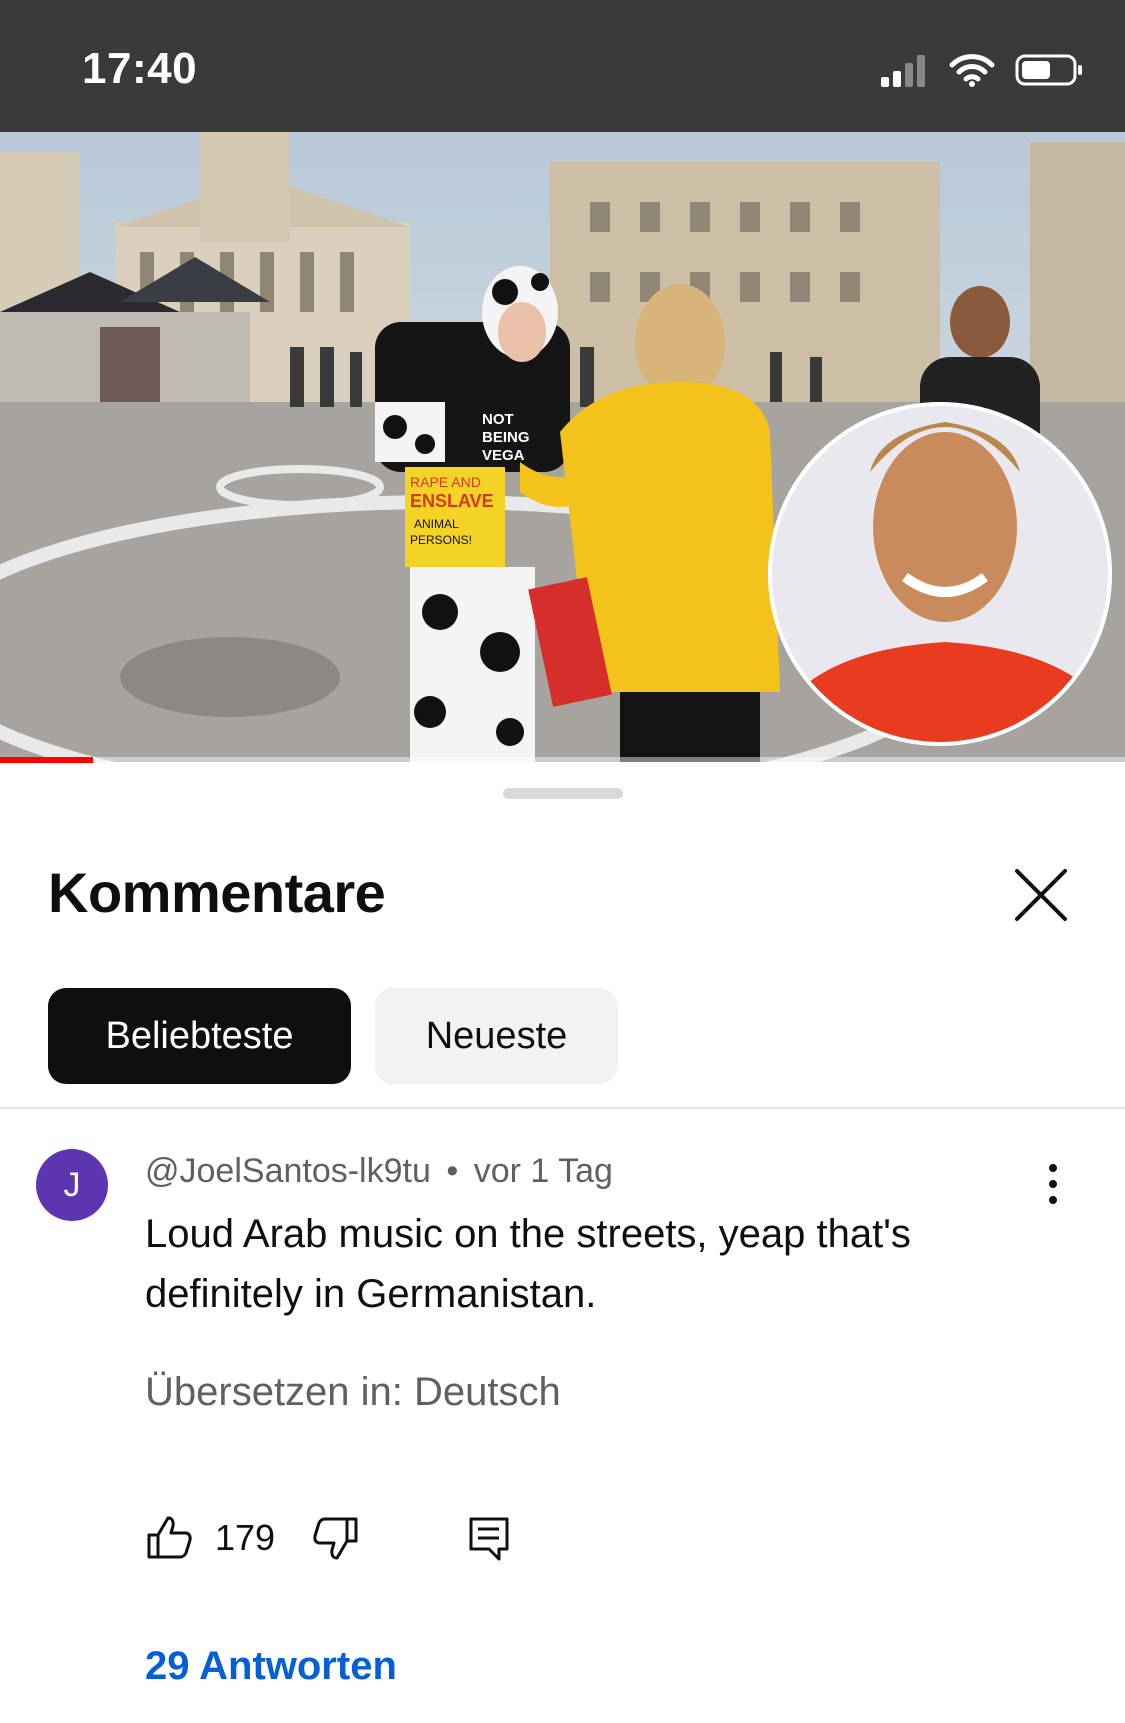  I want to click on reply-button, so click(490, 1538).